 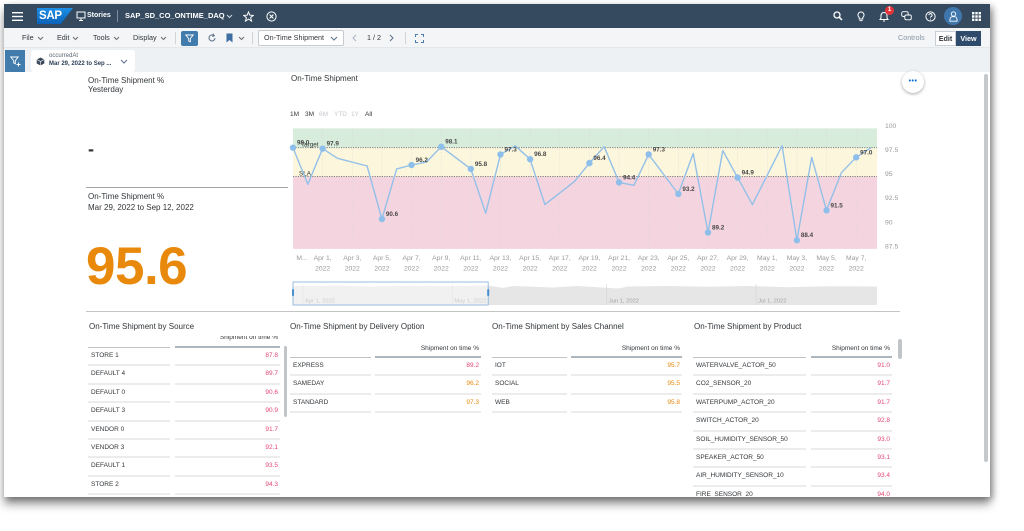 What do you see at coordinates (792, 385) in the screenshot?
I see `table-row: CO2_SENSOR_20 91.7` at bounding box center [792, 385].